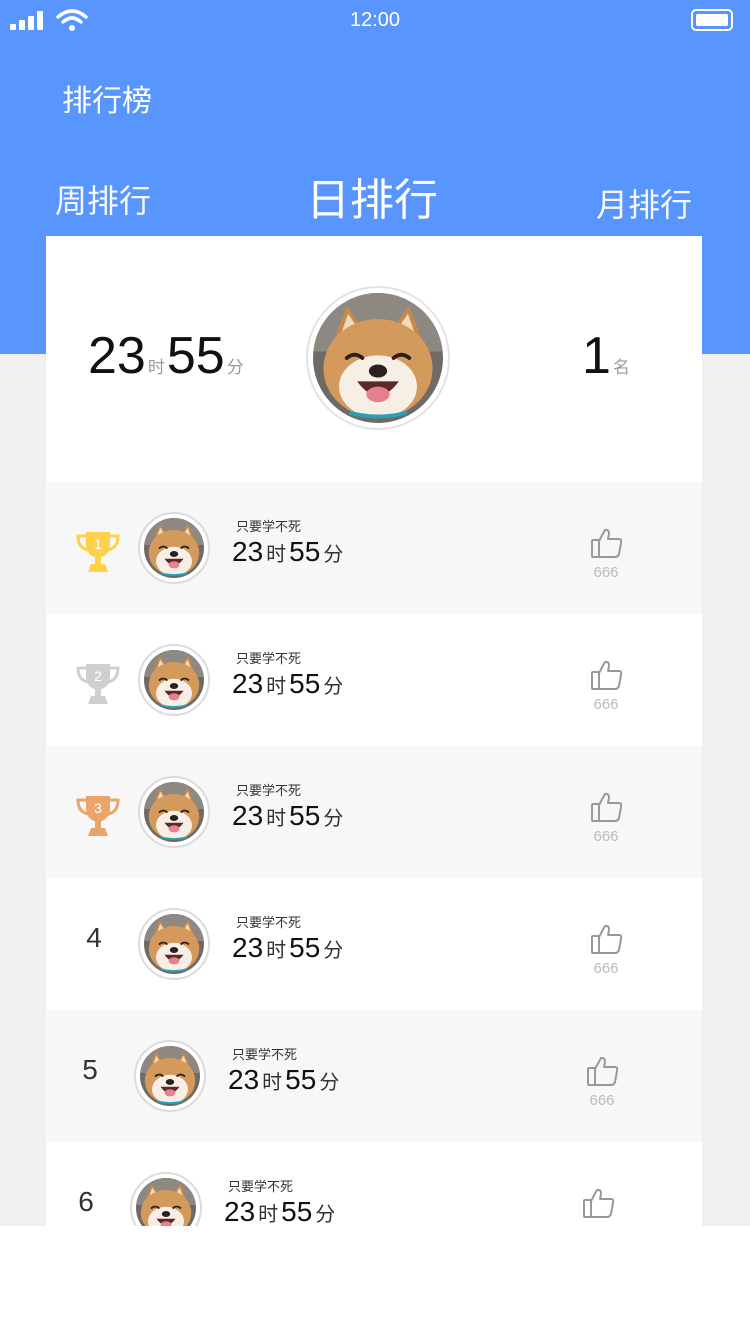 The width and height of the screenshot is (750, 1334). Describe the element at coordinates (235, 367) in the screenshot. I see `my-minute-unit: 分` at that location.